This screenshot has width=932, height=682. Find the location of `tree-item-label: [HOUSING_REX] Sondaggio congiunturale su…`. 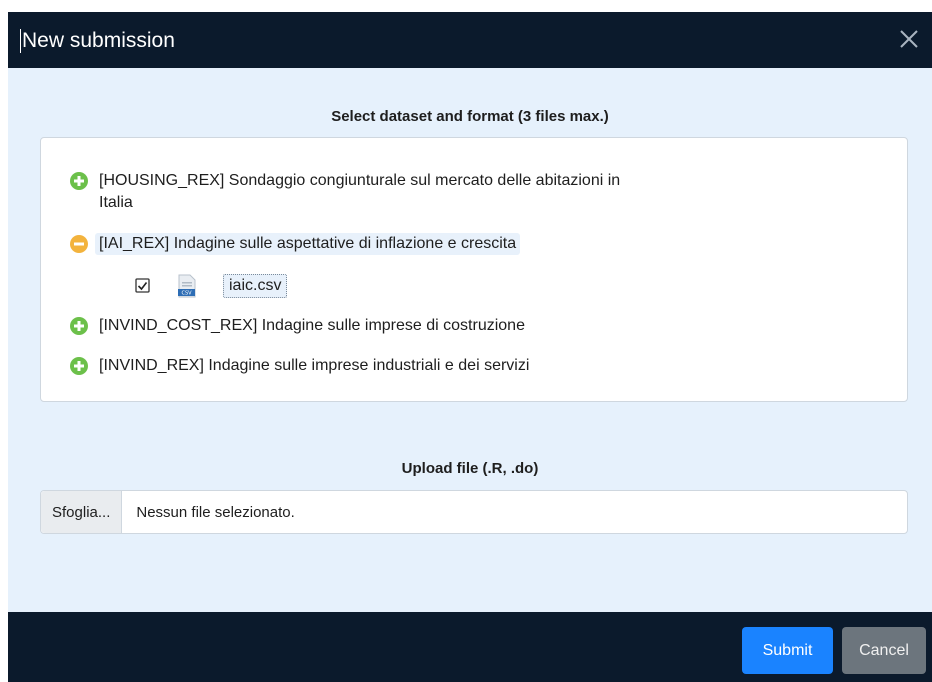

tree-item-label: [HOUSING_REX] Sondaggio congiunturale su… is located at coordinates (359, 192).